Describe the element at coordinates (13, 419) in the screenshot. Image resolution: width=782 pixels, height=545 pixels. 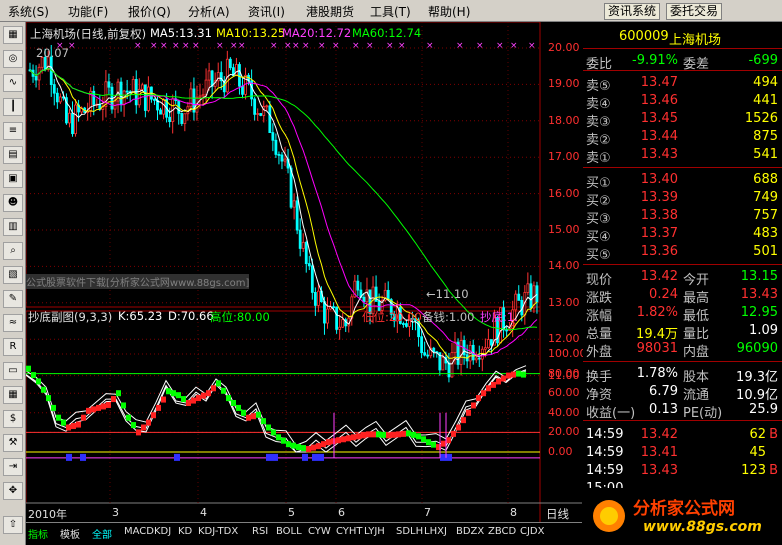
I see `dollar-icon: $` at that location.